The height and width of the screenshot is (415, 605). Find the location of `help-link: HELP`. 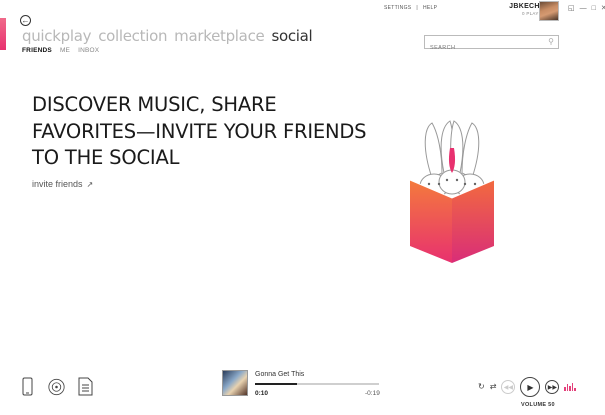

help-link: HELP is located at coordinates (430, 8).